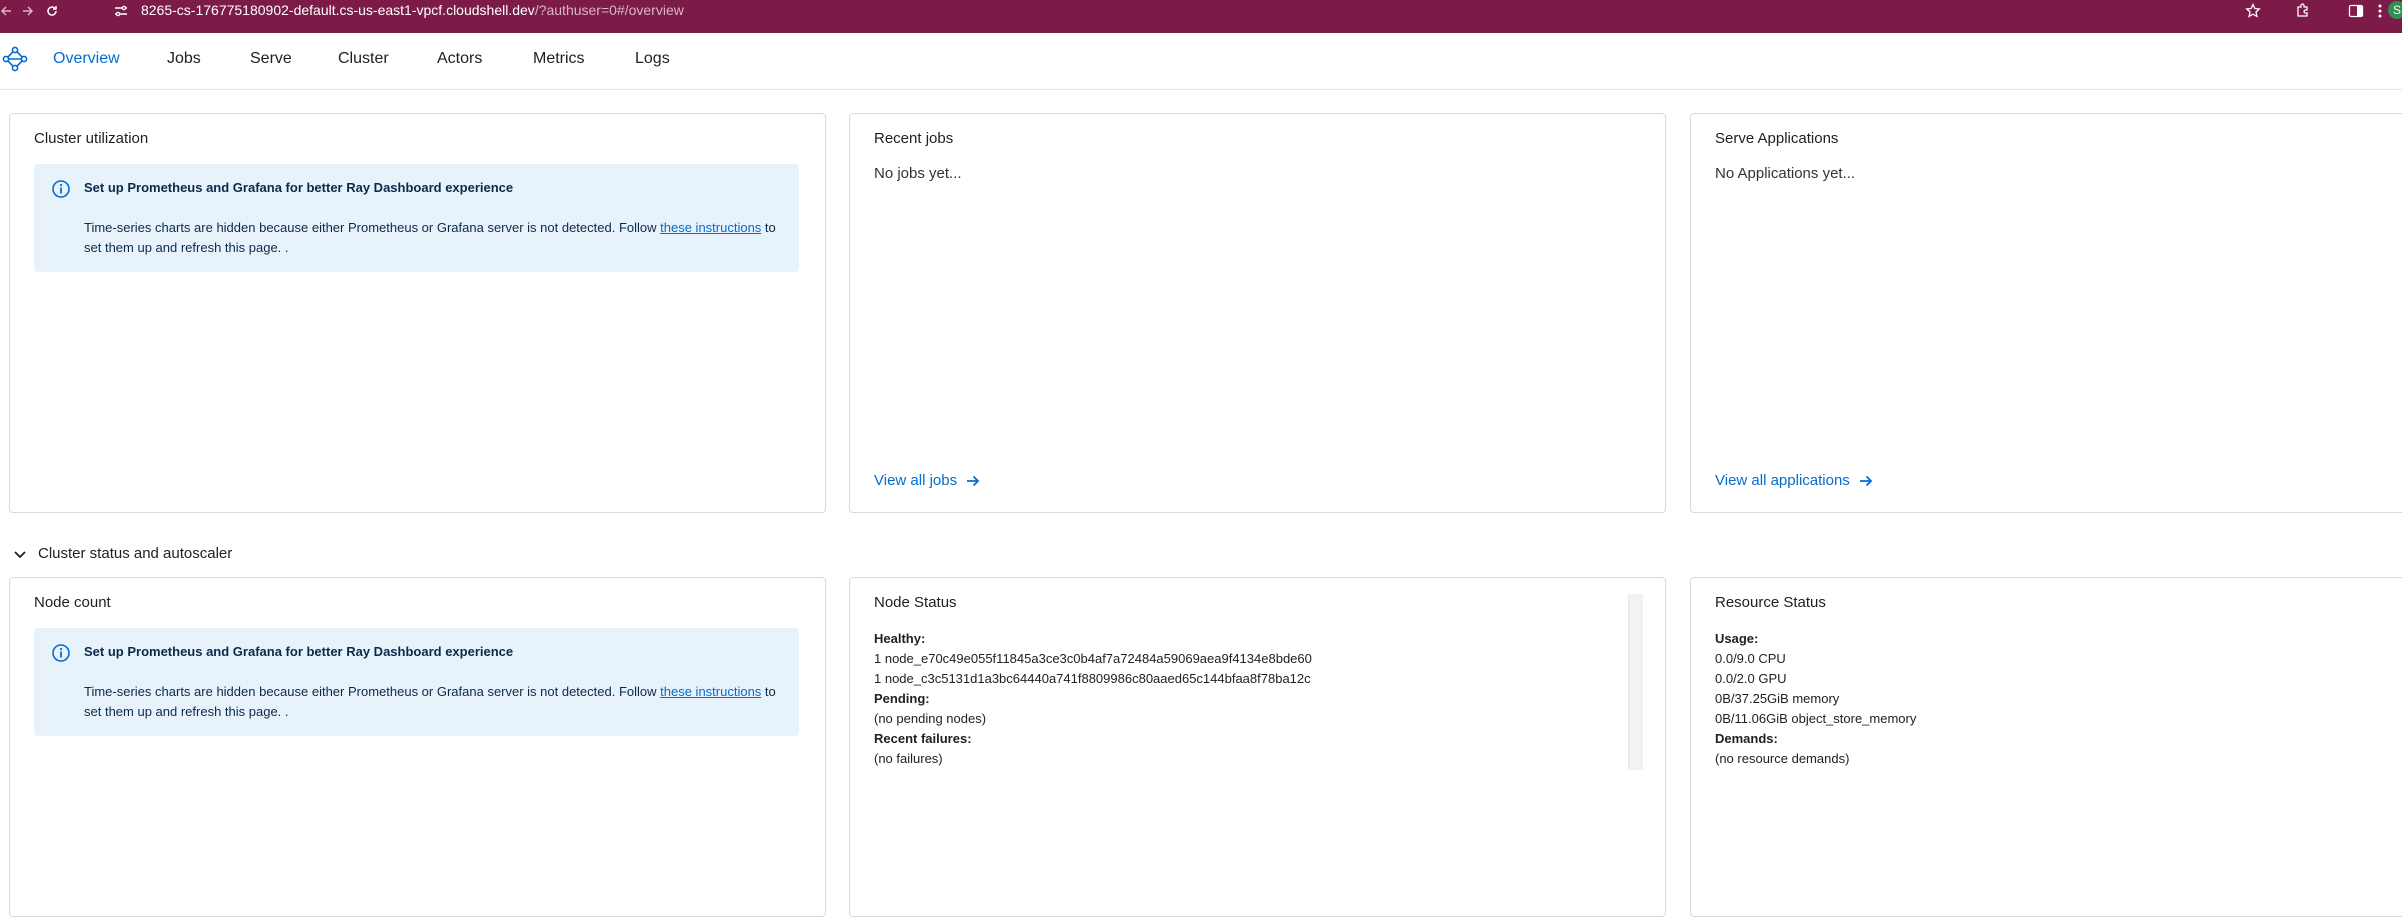  What do you see at coordinates (271, 59) in the screenshot?
I see `tab-serve: Serve` at bounding box center [271, 59].